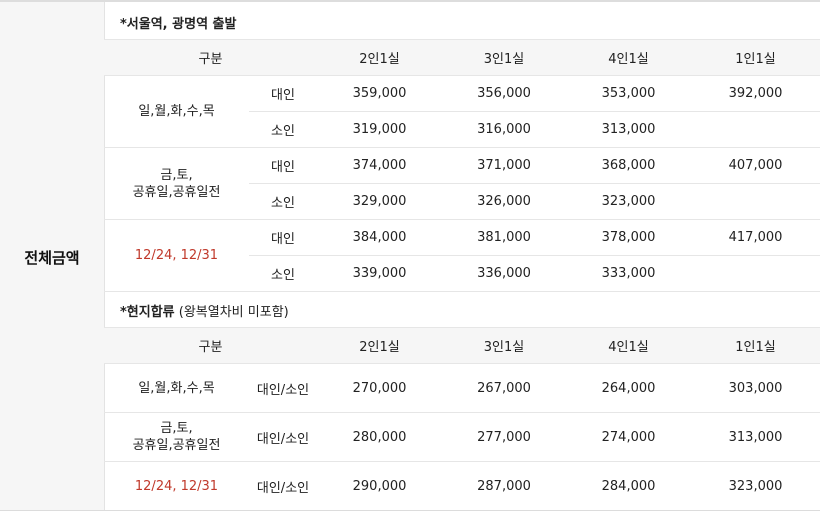  What do you see at coordinates (380, 273) in the screenshot?
I see `price-cell: 339,000` at bounding box center [380, 273].